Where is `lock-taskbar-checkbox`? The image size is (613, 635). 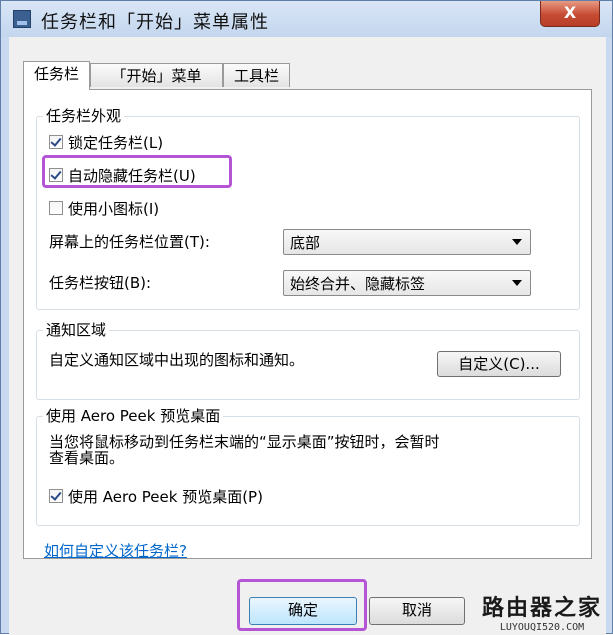 lock-taskbar-checkbox is located at coordinates (56, 142).